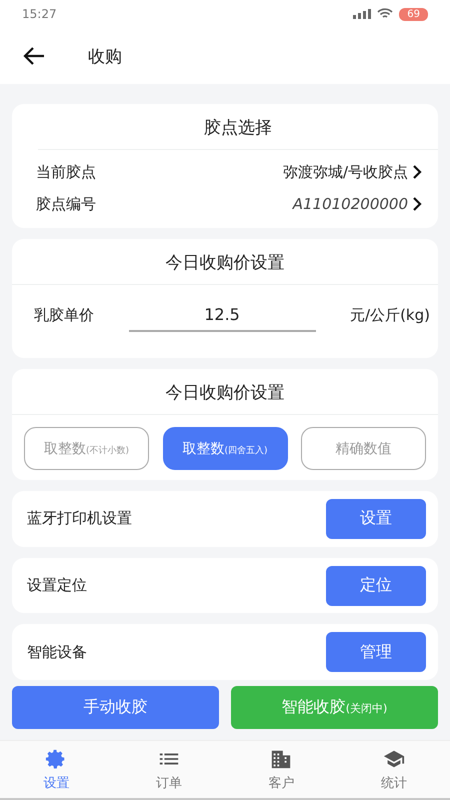 This screenshot has width=450, height=800. What do you see at coordinates (39, 14) in the screenshot?
I see `status-time: 15:27` at bounding box center [39, 14].